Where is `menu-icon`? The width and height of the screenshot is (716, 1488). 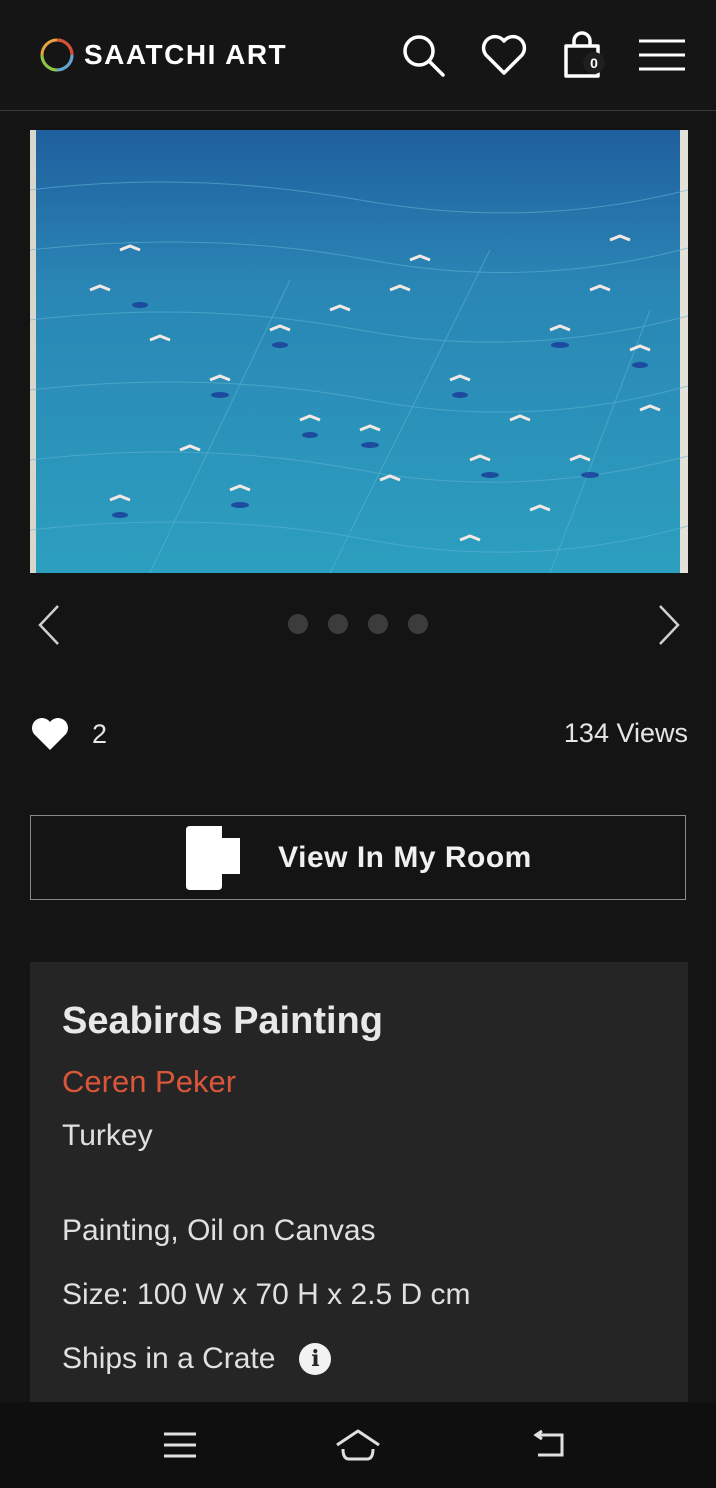 menu-icon is located at coordinates (662, 55).